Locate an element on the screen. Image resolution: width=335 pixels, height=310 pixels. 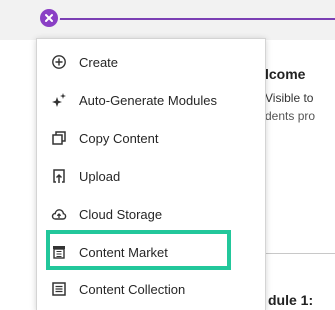
menu-item-upload: Upload is located at coordinates (151, 176).